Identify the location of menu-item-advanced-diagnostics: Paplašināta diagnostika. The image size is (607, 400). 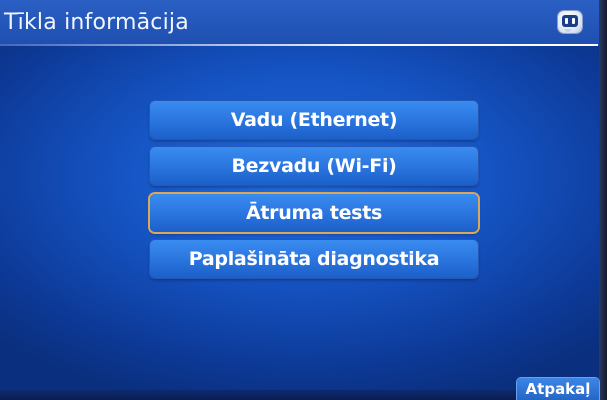
(314, 259).